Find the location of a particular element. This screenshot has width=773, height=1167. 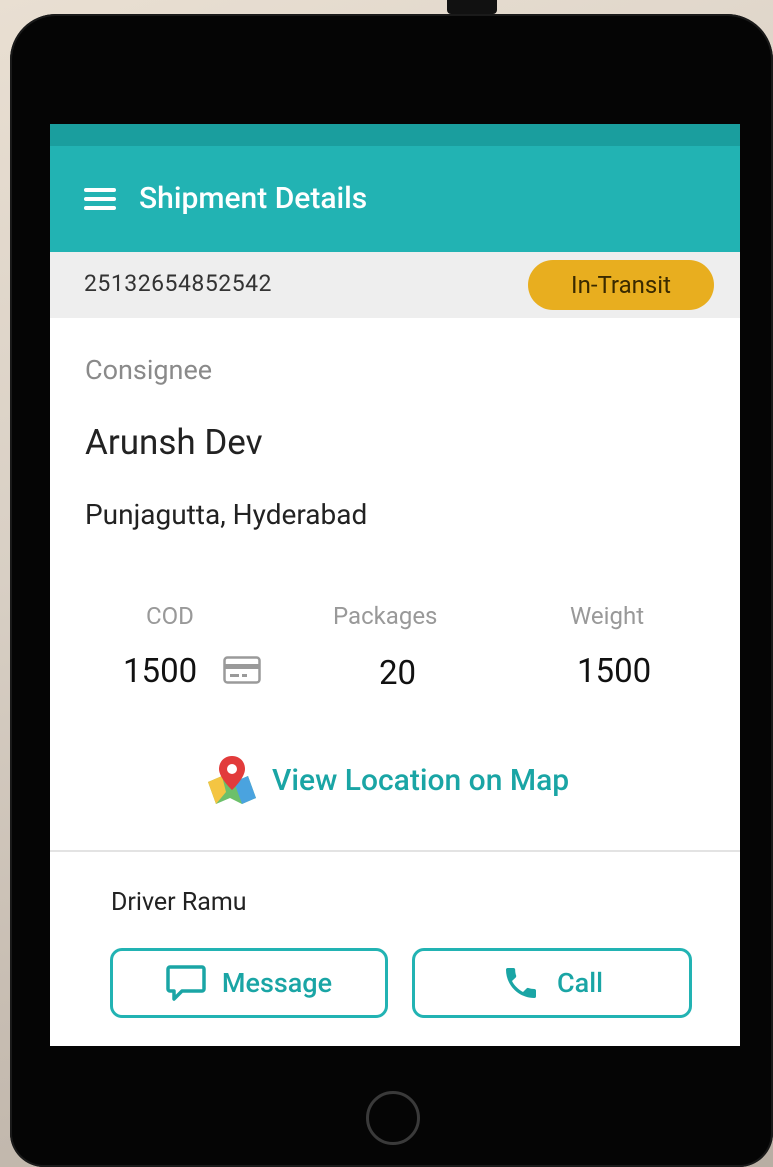

view-location-label: View Location on Map is located at coordinates (421, 780).